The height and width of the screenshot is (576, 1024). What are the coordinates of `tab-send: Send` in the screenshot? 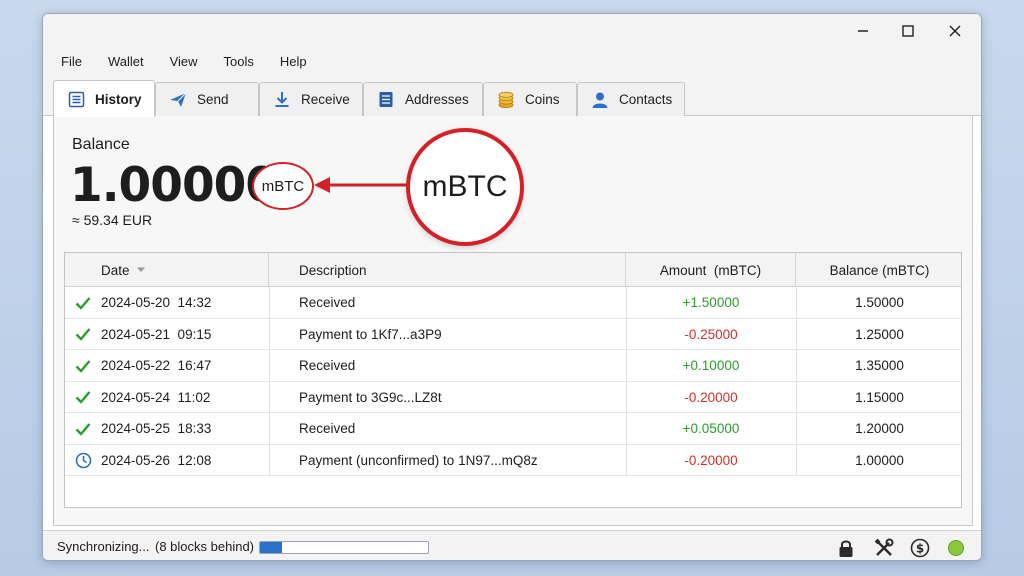 It's located at (207, 99).